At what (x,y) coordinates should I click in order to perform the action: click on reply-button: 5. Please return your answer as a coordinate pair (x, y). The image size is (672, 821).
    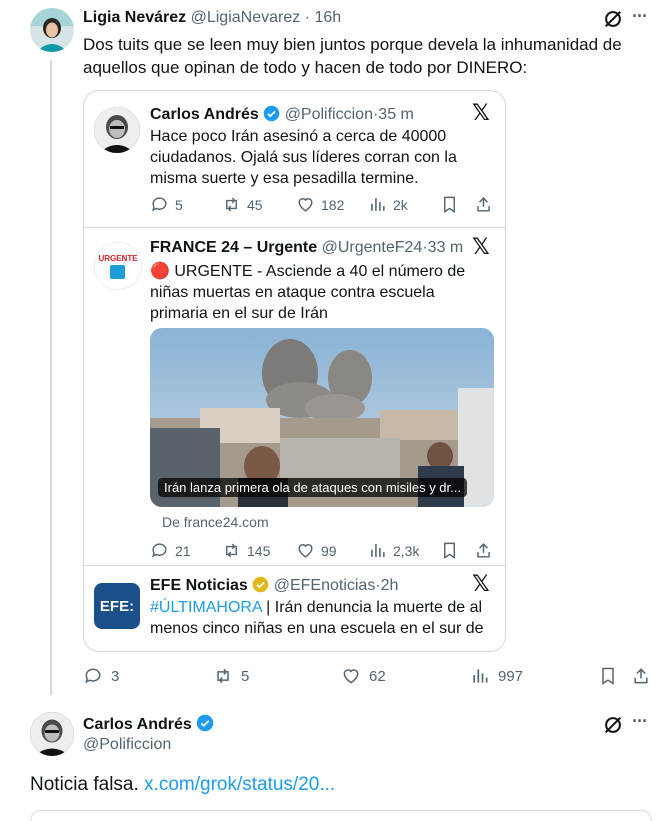
    Looking at the image, I should click on (166, 204).